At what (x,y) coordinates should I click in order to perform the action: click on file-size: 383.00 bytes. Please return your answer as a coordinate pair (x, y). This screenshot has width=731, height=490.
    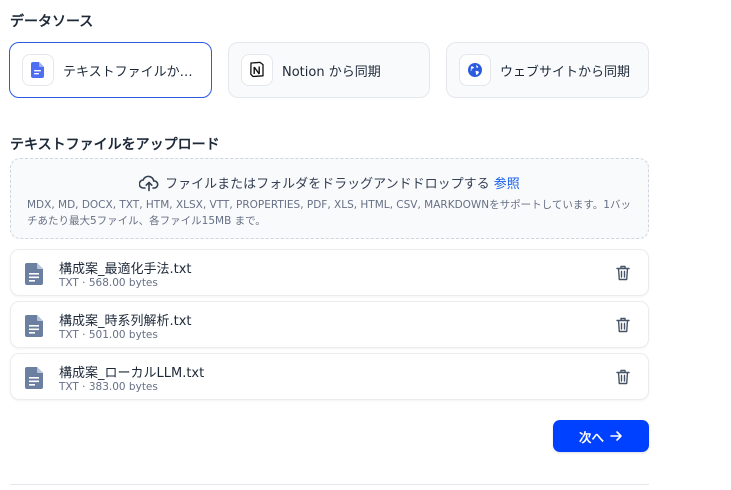
    Looking at the image, I should click on (123, 387).